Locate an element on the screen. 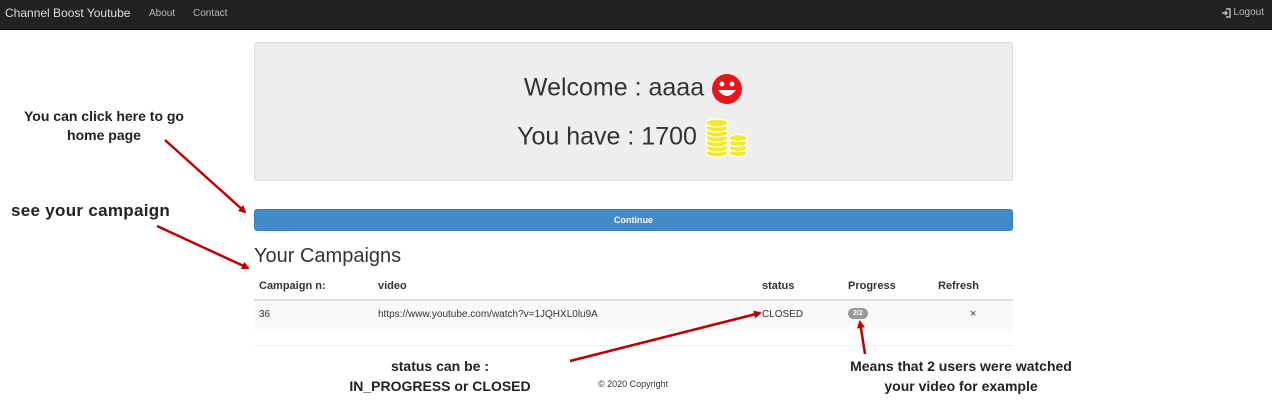  footer-divider is located at coordinates (633, 345).